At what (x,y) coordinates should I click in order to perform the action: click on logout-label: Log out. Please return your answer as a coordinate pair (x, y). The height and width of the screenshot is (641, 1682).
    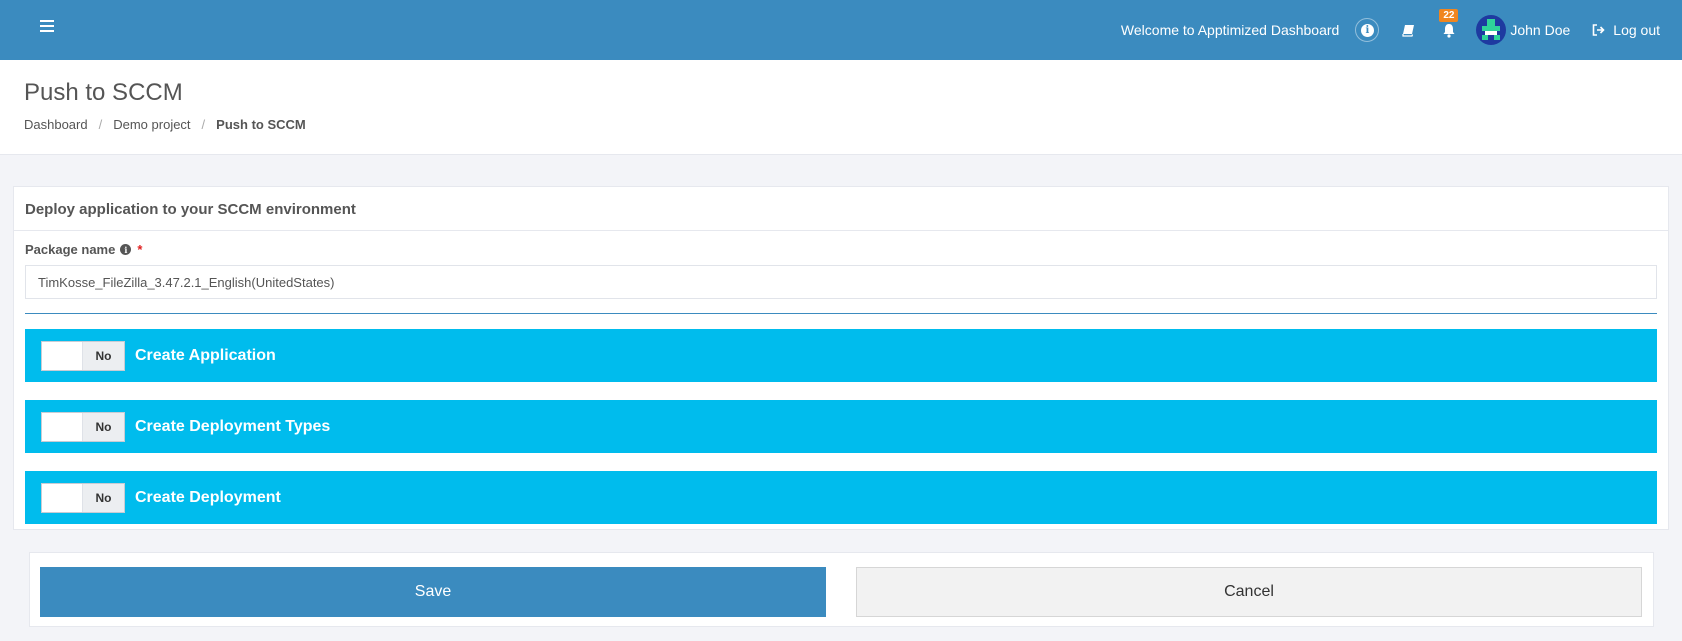
    Looking at the image, I should click on (1636, 30).